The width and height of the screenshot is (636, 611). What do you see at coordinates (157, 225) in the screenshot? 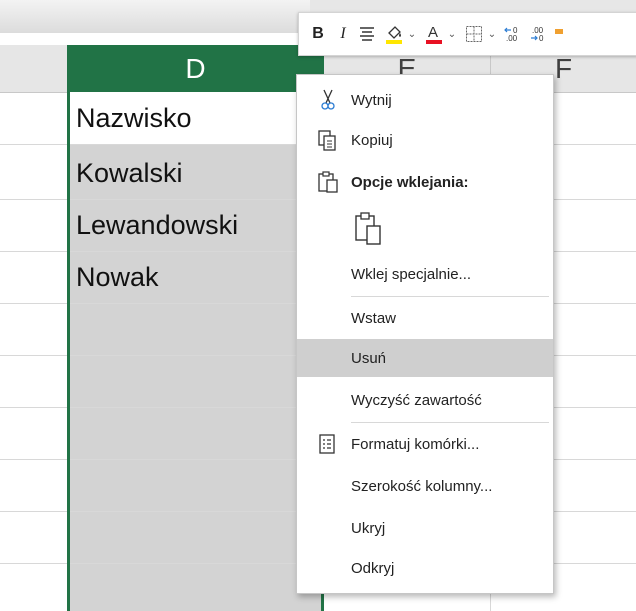
I see `cell-d3: Lewandowski` at bounding box center [157, 225].